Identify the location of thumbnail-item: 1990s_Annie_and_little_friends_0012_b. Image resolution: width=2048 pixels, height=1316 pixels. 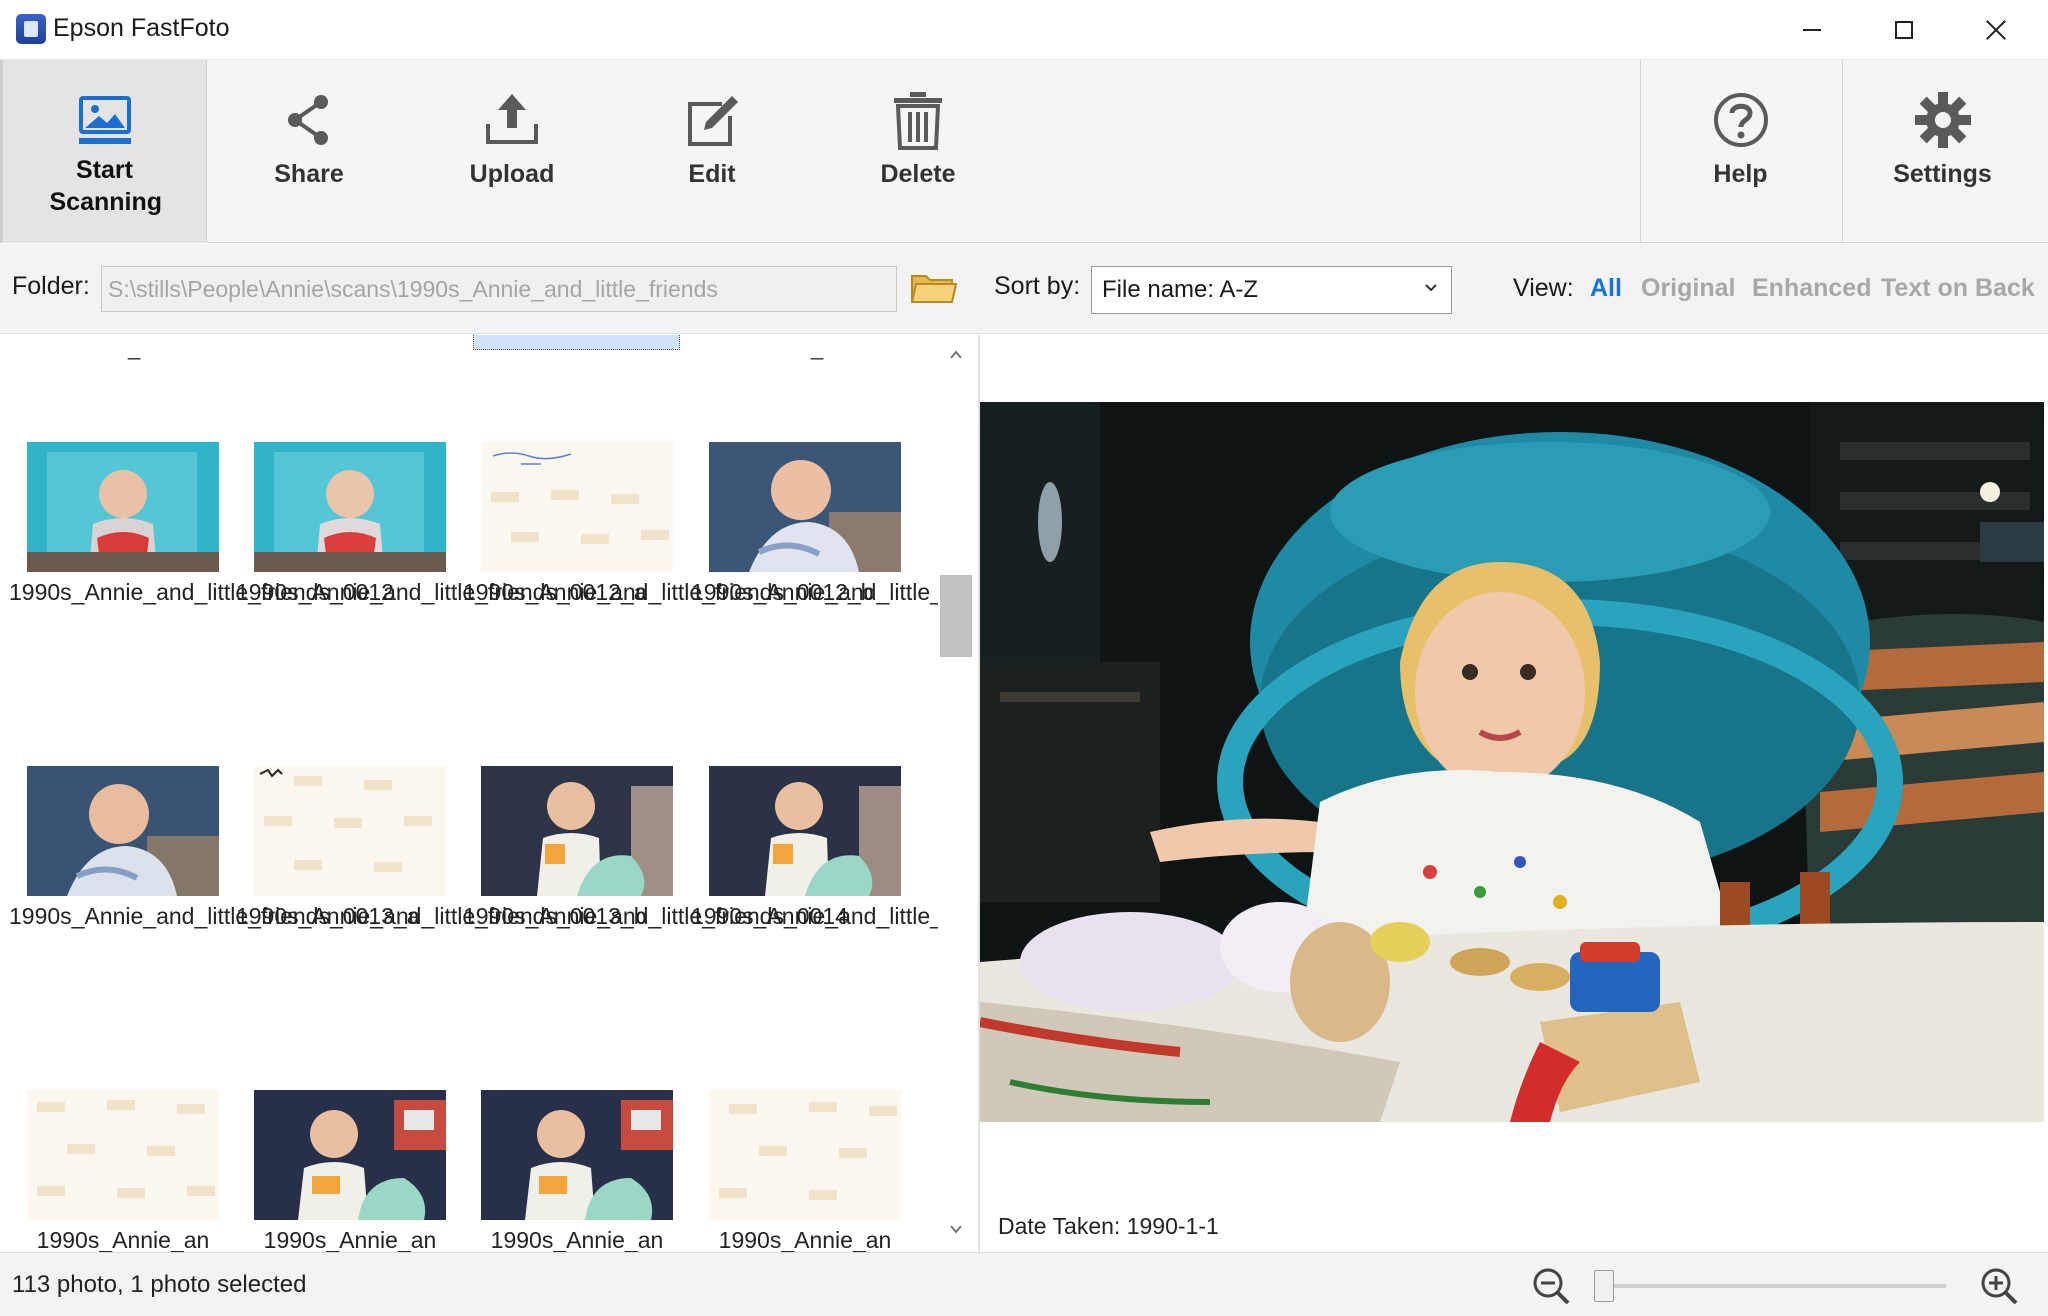
(668, 525).